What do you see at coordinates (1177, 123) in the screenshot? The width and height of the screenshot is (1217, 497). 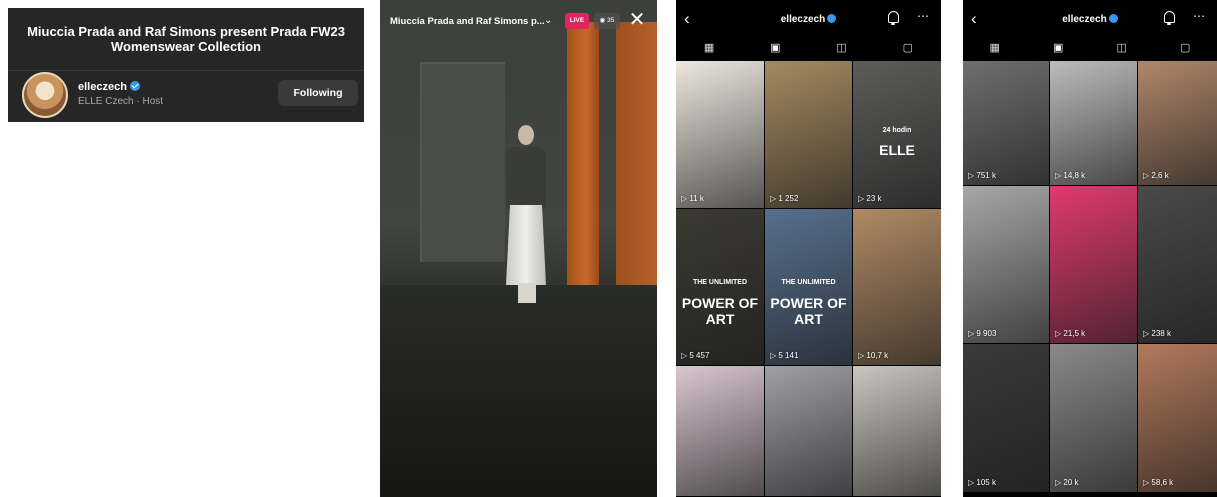 I see `reel-tile: ▷ 2,6 k` at bounding box center [1177, 123].